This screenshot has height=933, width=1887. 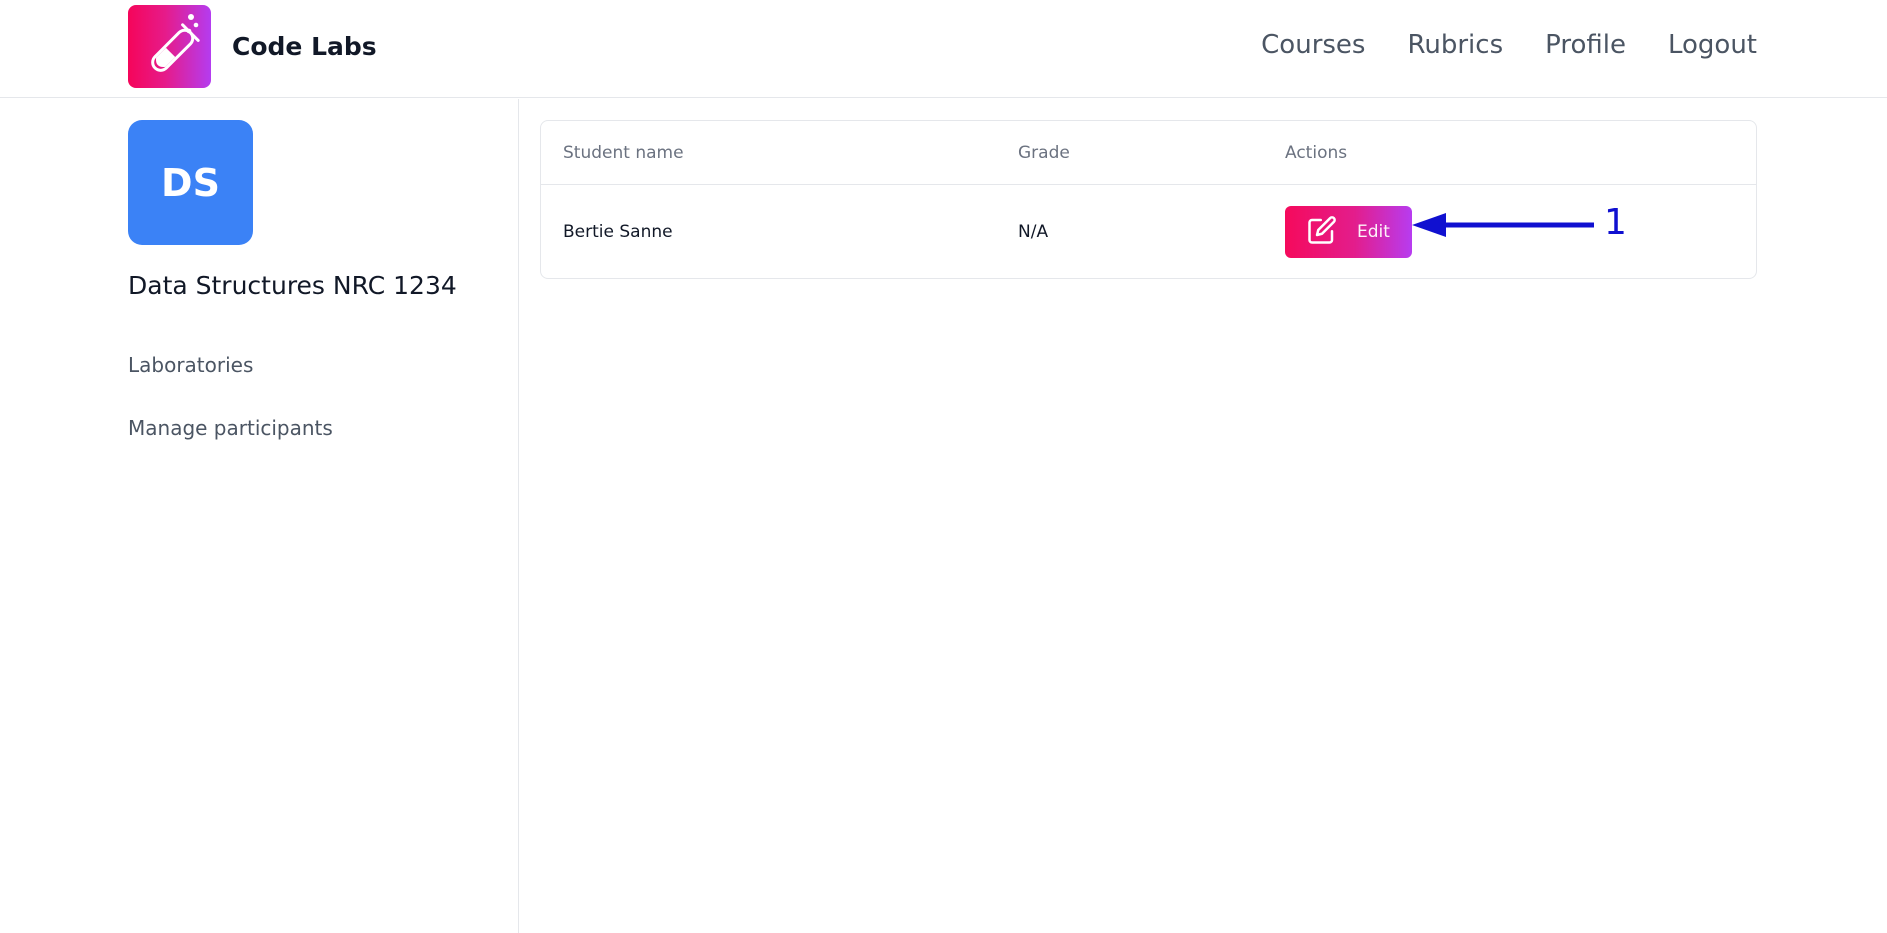 I want to click on course-avatar: DS, so click(x=190, y=182).